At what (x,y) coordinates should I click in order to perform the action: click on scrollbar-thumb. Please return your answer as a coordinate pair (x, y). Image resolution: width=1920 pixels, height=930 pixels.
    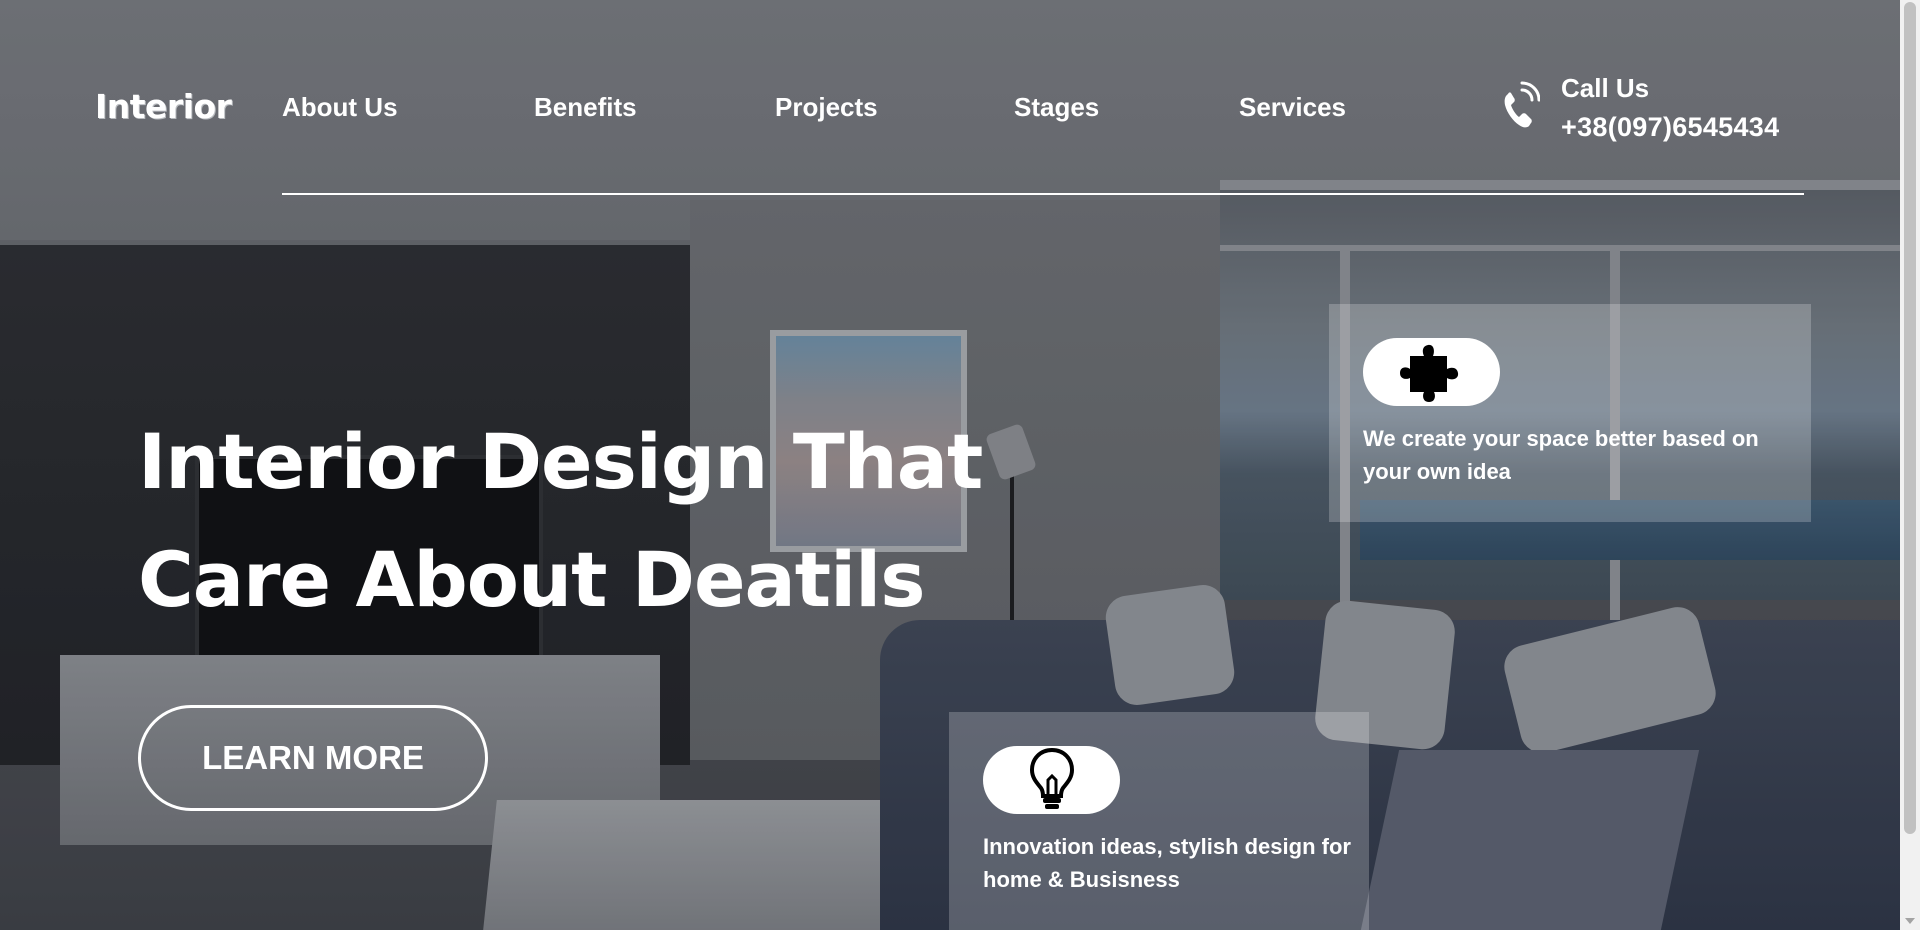
    Looking at the image, I should click on (1910, 418).